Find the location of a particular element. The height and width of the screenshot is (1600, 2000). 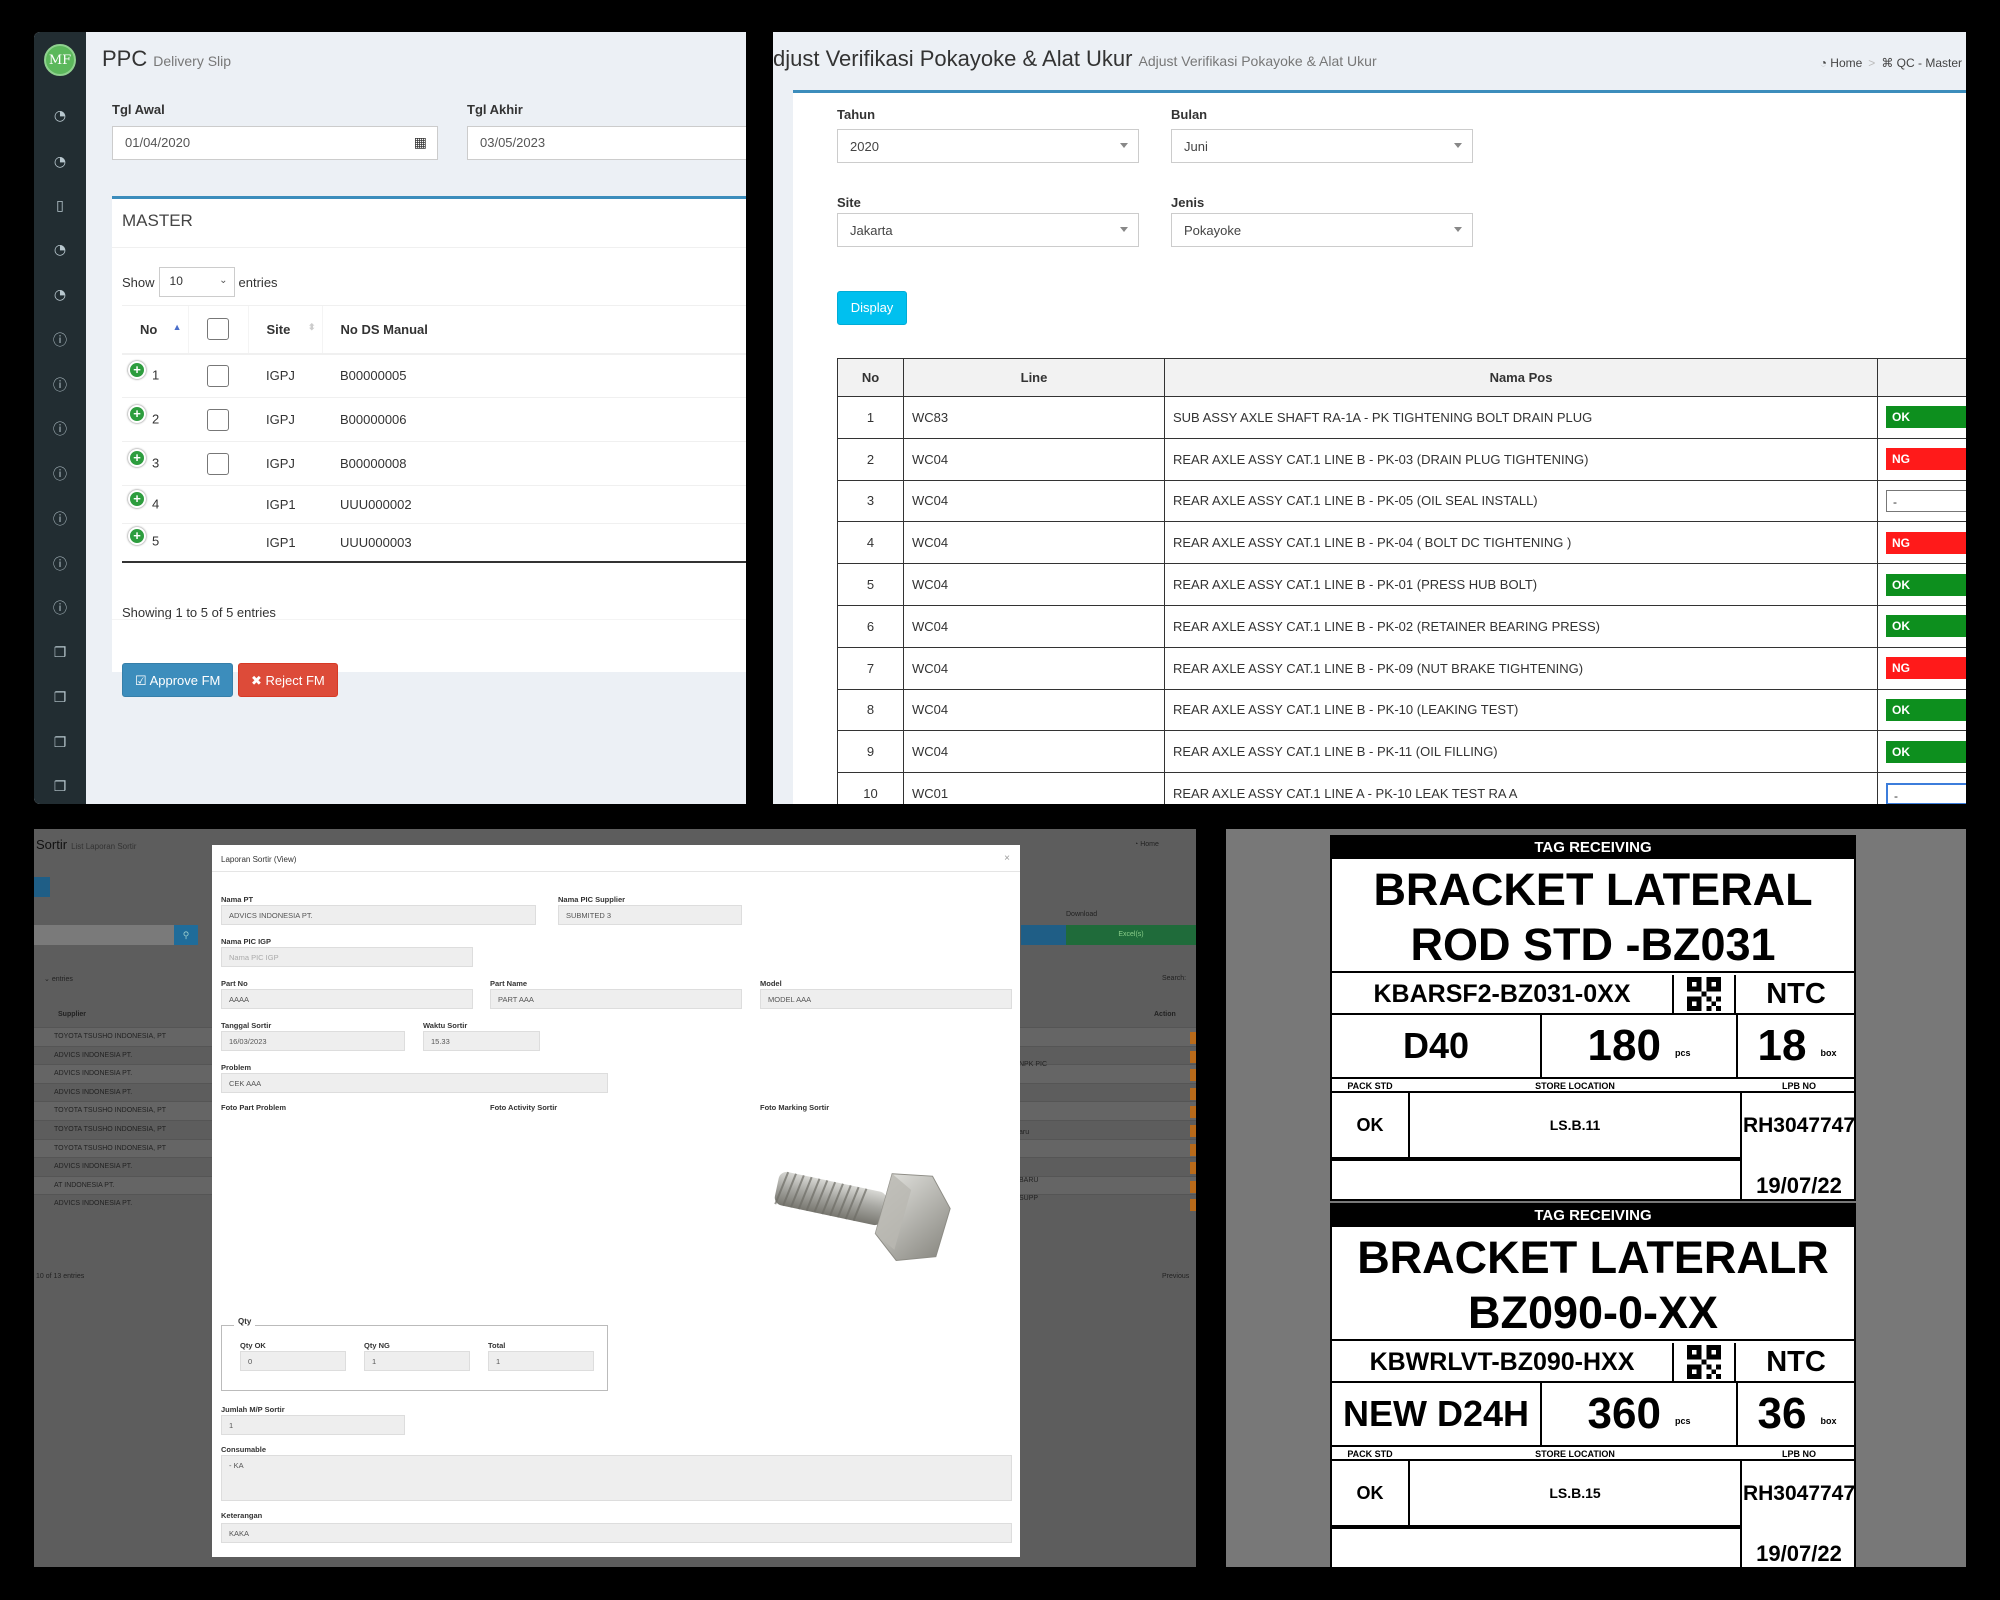

keterangan-field: KAKA is located at coordinates (616, 1533).